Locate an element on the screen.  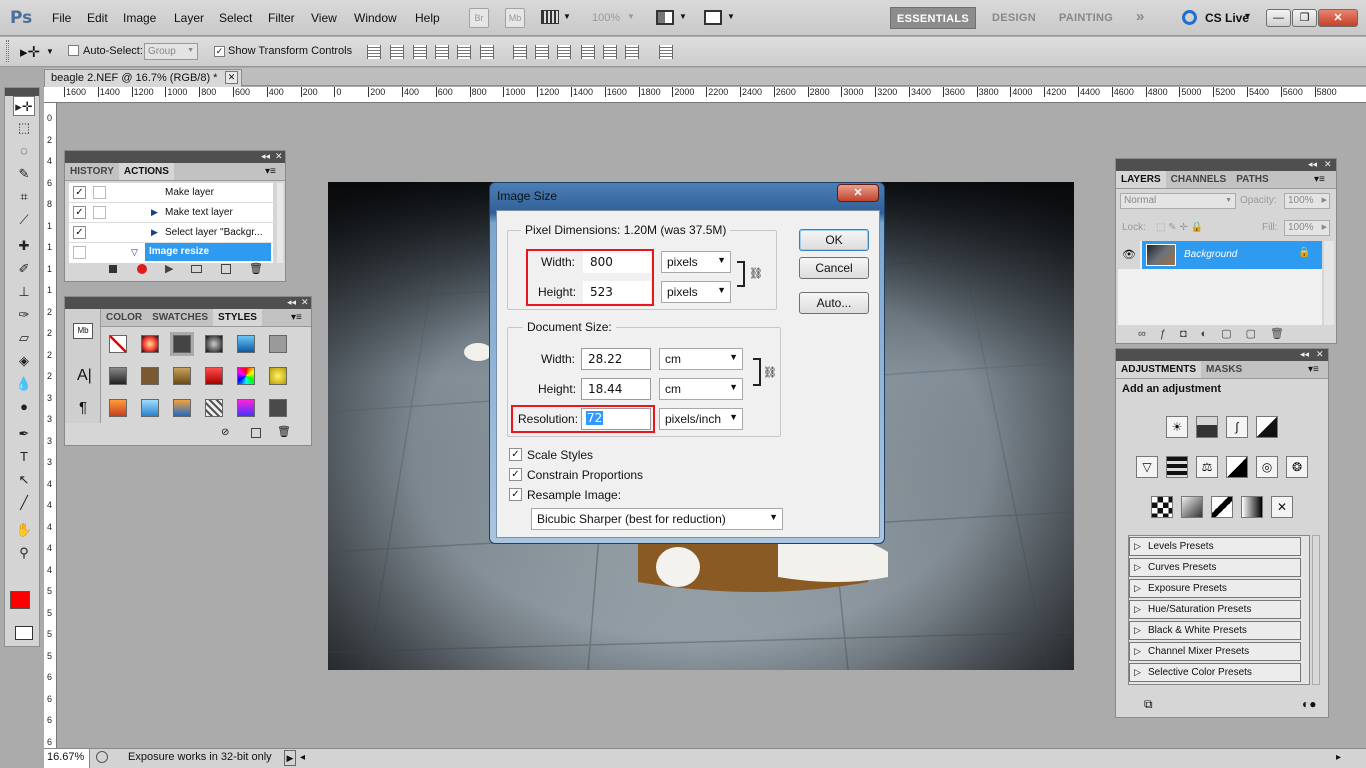
tab-color: COLOR is located at coordinates (124, 317).